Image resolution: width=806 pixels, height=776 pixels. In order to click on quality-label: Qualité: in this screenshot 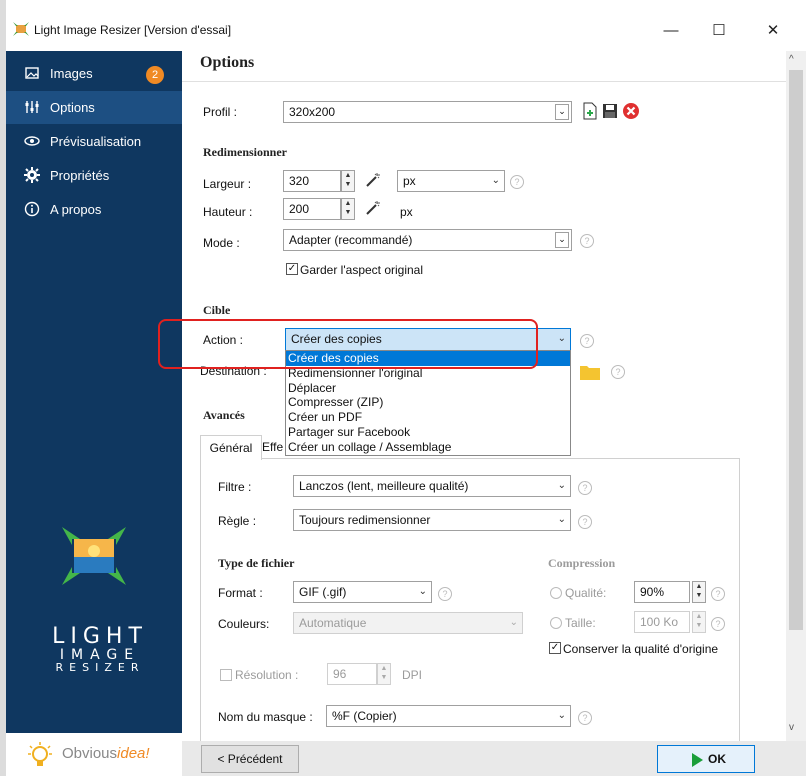, I will do `click(586, 593)`.